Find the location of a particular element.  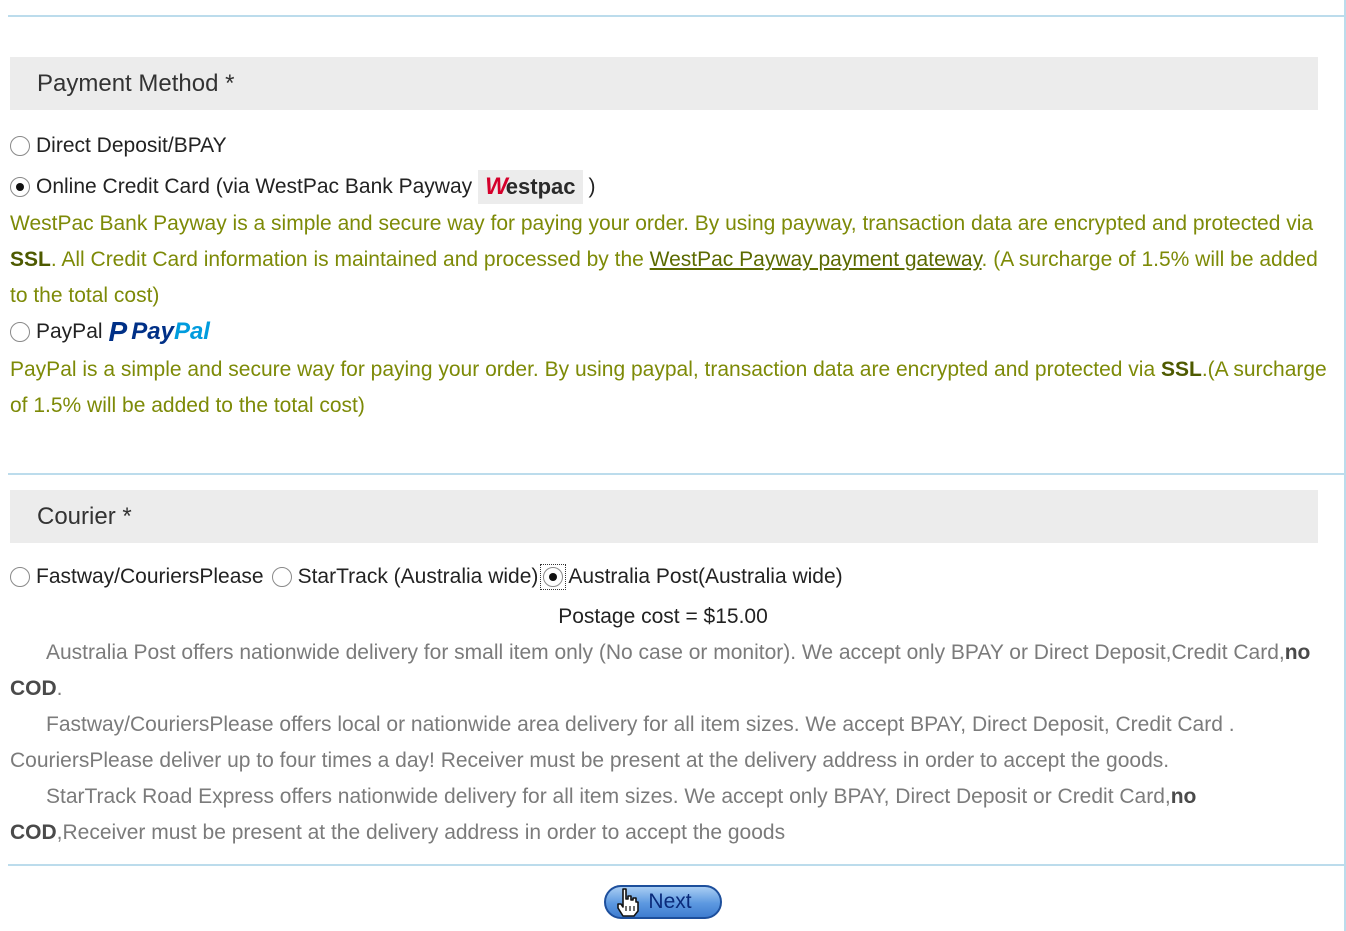

postage-cost: Postage cost = $15.00 is located at coordinates (663, 616).